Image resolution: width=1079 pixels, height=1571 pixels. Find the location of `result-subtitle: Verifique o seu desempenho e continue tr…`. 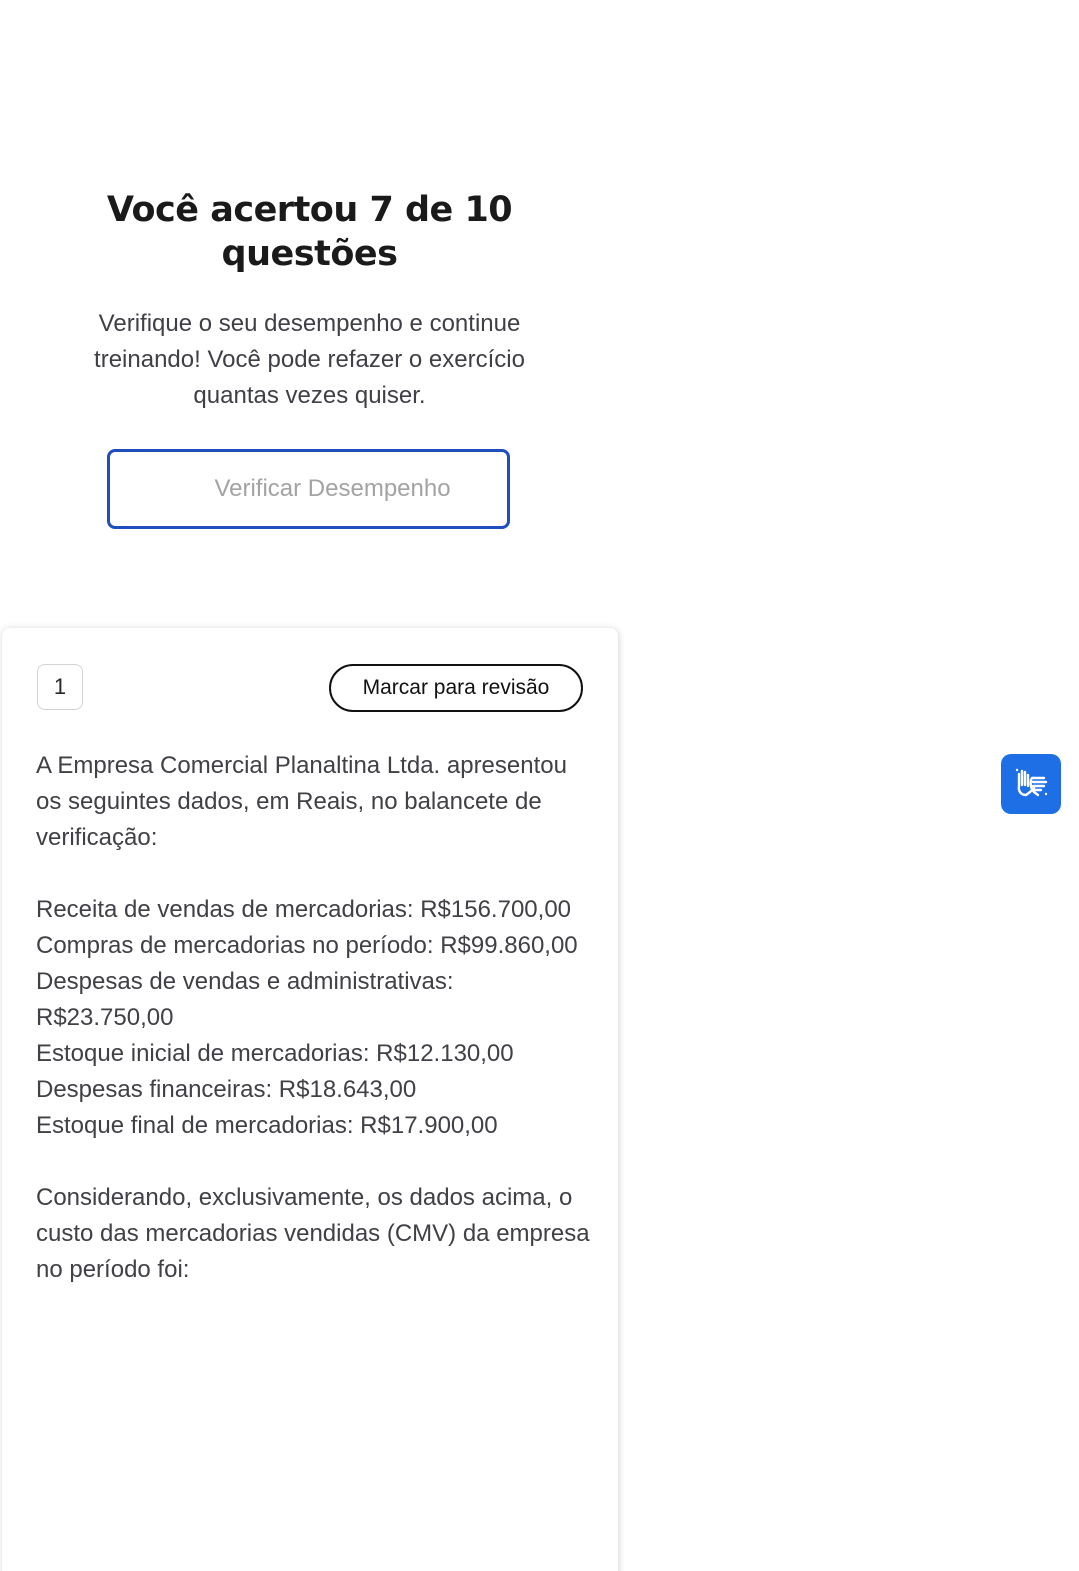

result-subtitle: Verifique o seu desempenho e continue tr… is located at coordinates (309, 359).